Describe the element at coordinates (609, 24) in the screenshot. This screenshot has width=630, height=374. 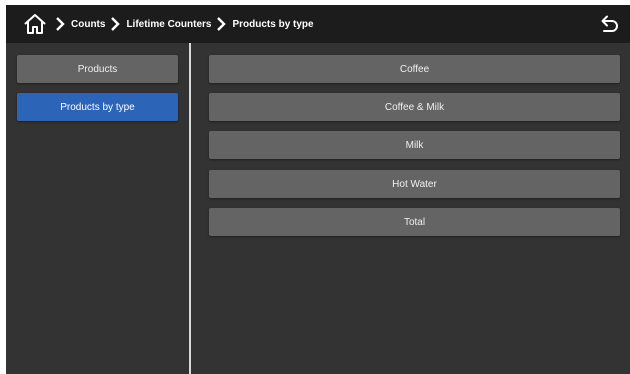
I see `back-arrow-icon` at that location.